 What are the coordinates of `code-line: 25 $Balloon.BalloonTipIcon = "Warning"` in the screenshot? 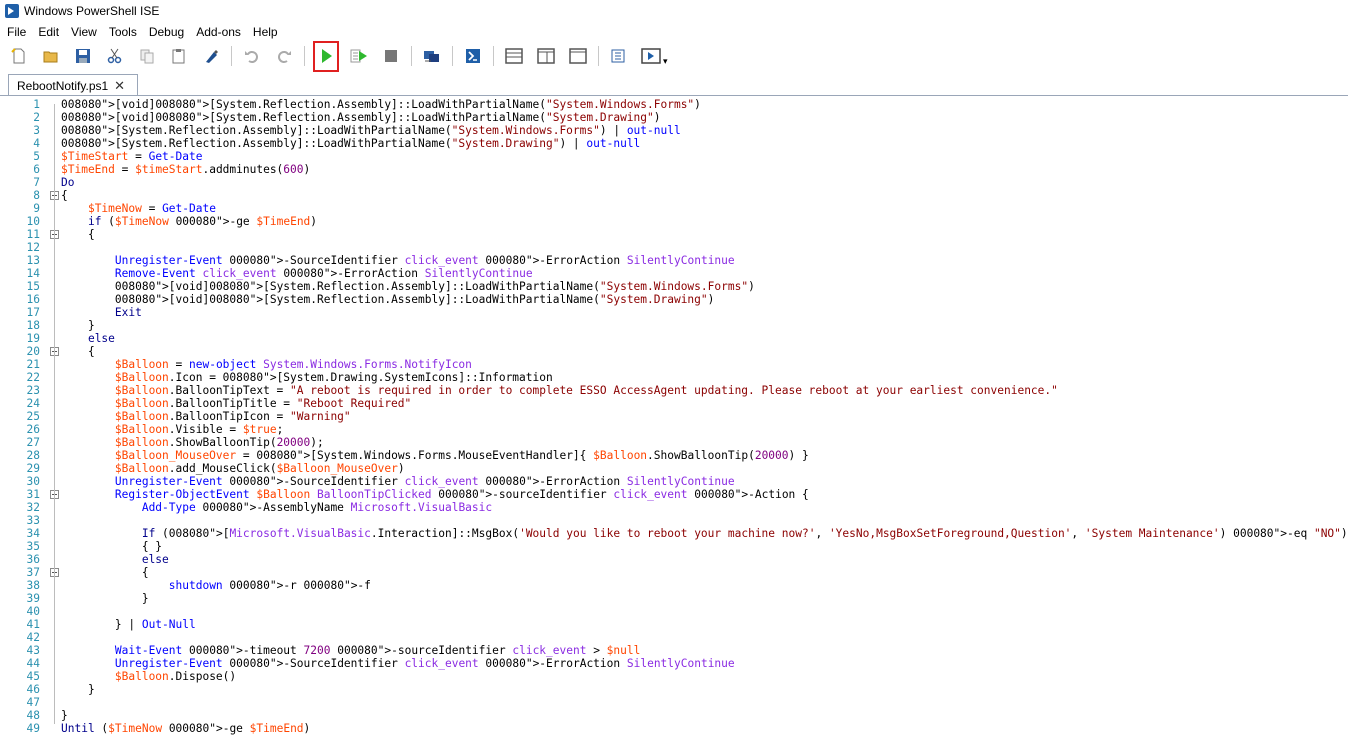 It's located at (674, 416).